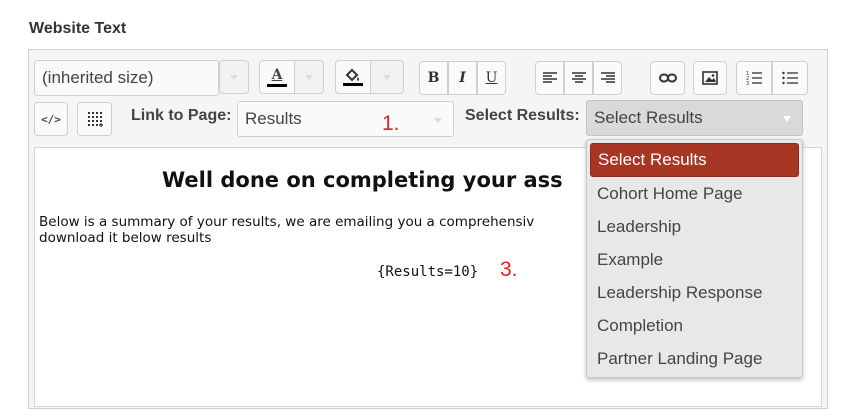 Image resolution: width=860 pixels, height=409 pixels. Describe the element at coordinates (428, 272) in the screenshot. I see `results-token: {Results=10}` at that location.